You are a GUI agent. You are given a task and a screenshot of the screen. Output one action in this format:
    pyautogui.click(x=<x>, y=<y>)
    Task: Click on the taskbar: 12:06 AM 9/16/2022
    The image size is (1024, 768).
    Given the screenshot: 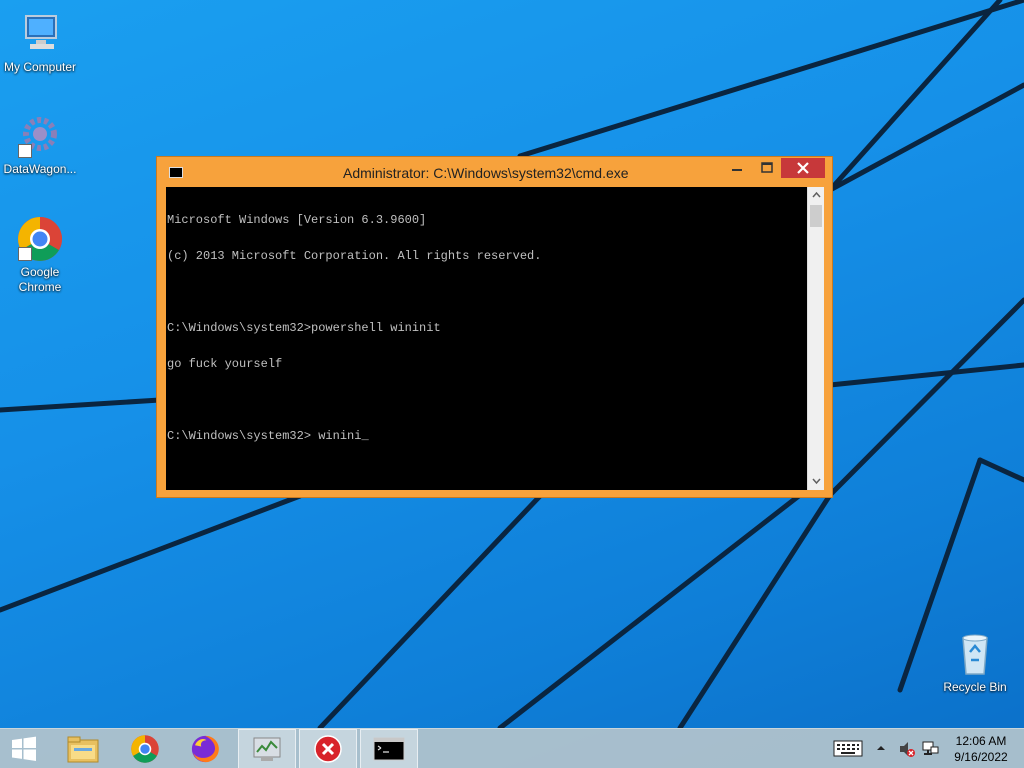 What is the action you would take?
    pyautogui.click(x=512, y=748)
    